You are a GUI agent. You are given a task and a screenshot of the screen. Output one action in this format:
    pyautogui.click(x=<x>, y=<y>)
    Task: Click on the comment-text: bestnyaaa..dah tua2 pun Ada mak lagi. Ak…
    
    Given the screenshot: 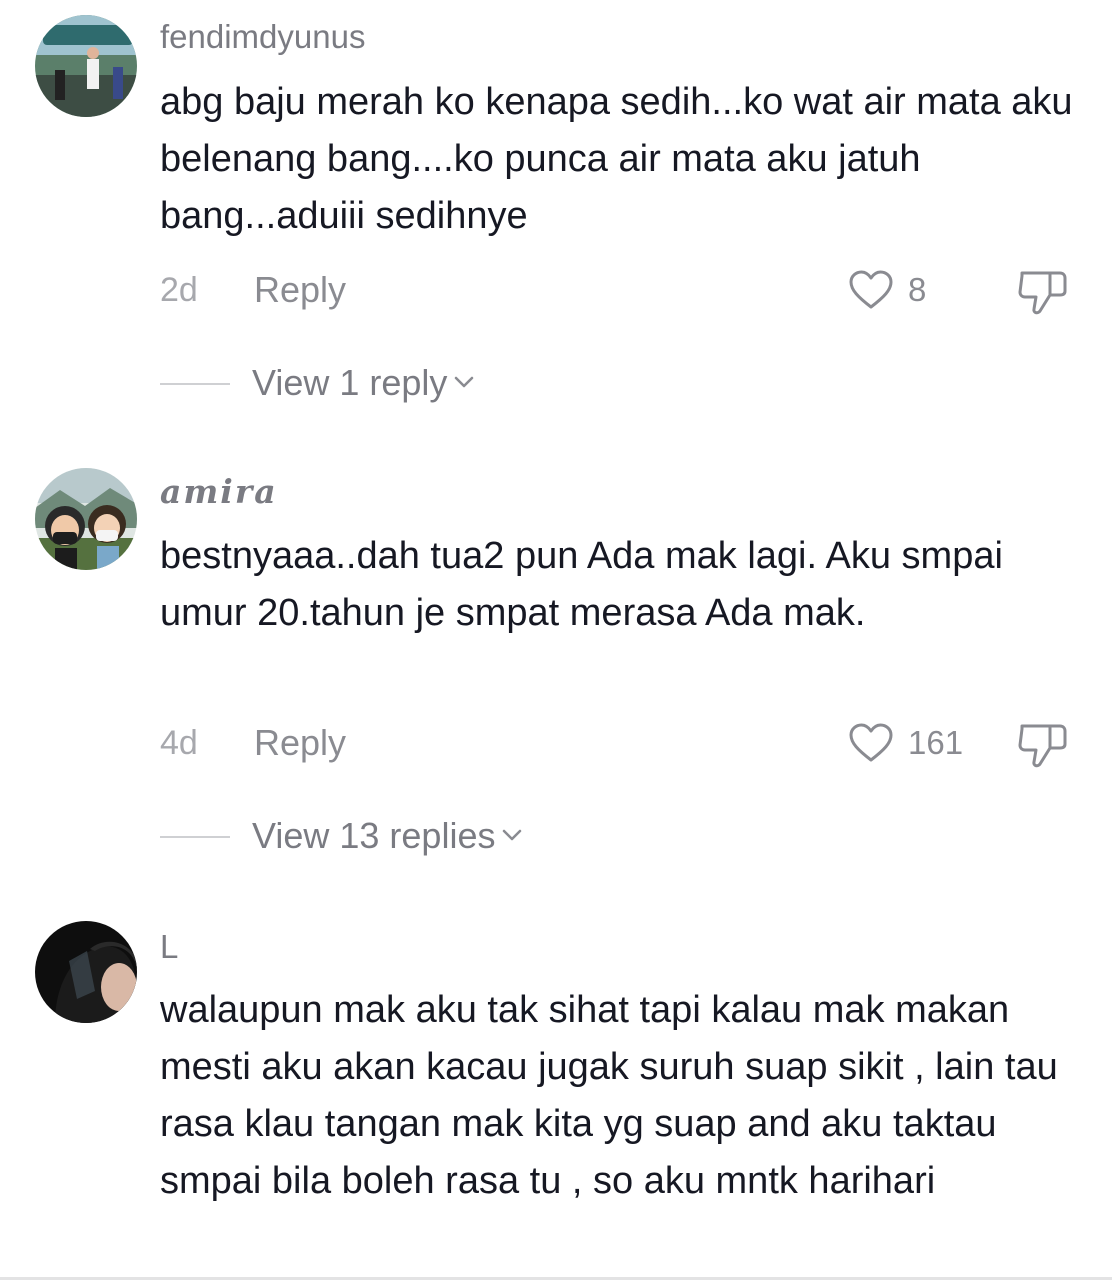 What is the action you would take?
    pyautogui.click(x=581, y=584)
    